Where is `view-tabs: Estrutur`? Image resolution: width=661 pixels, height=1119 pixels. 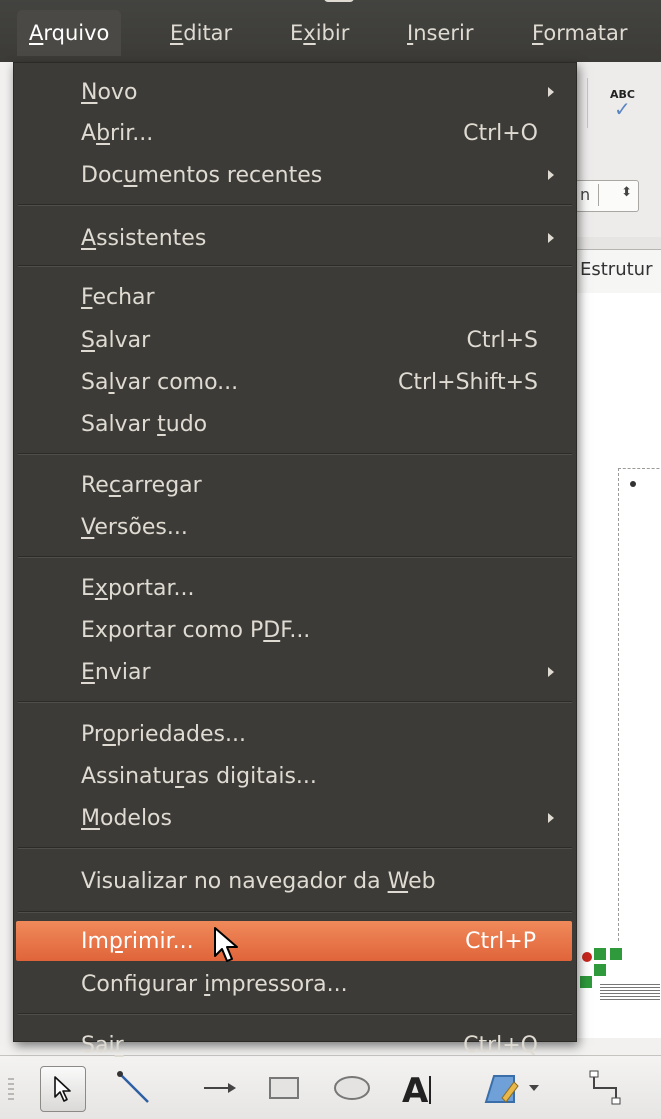 view-tabs: Estrutur is located at coordinates (618, 265).